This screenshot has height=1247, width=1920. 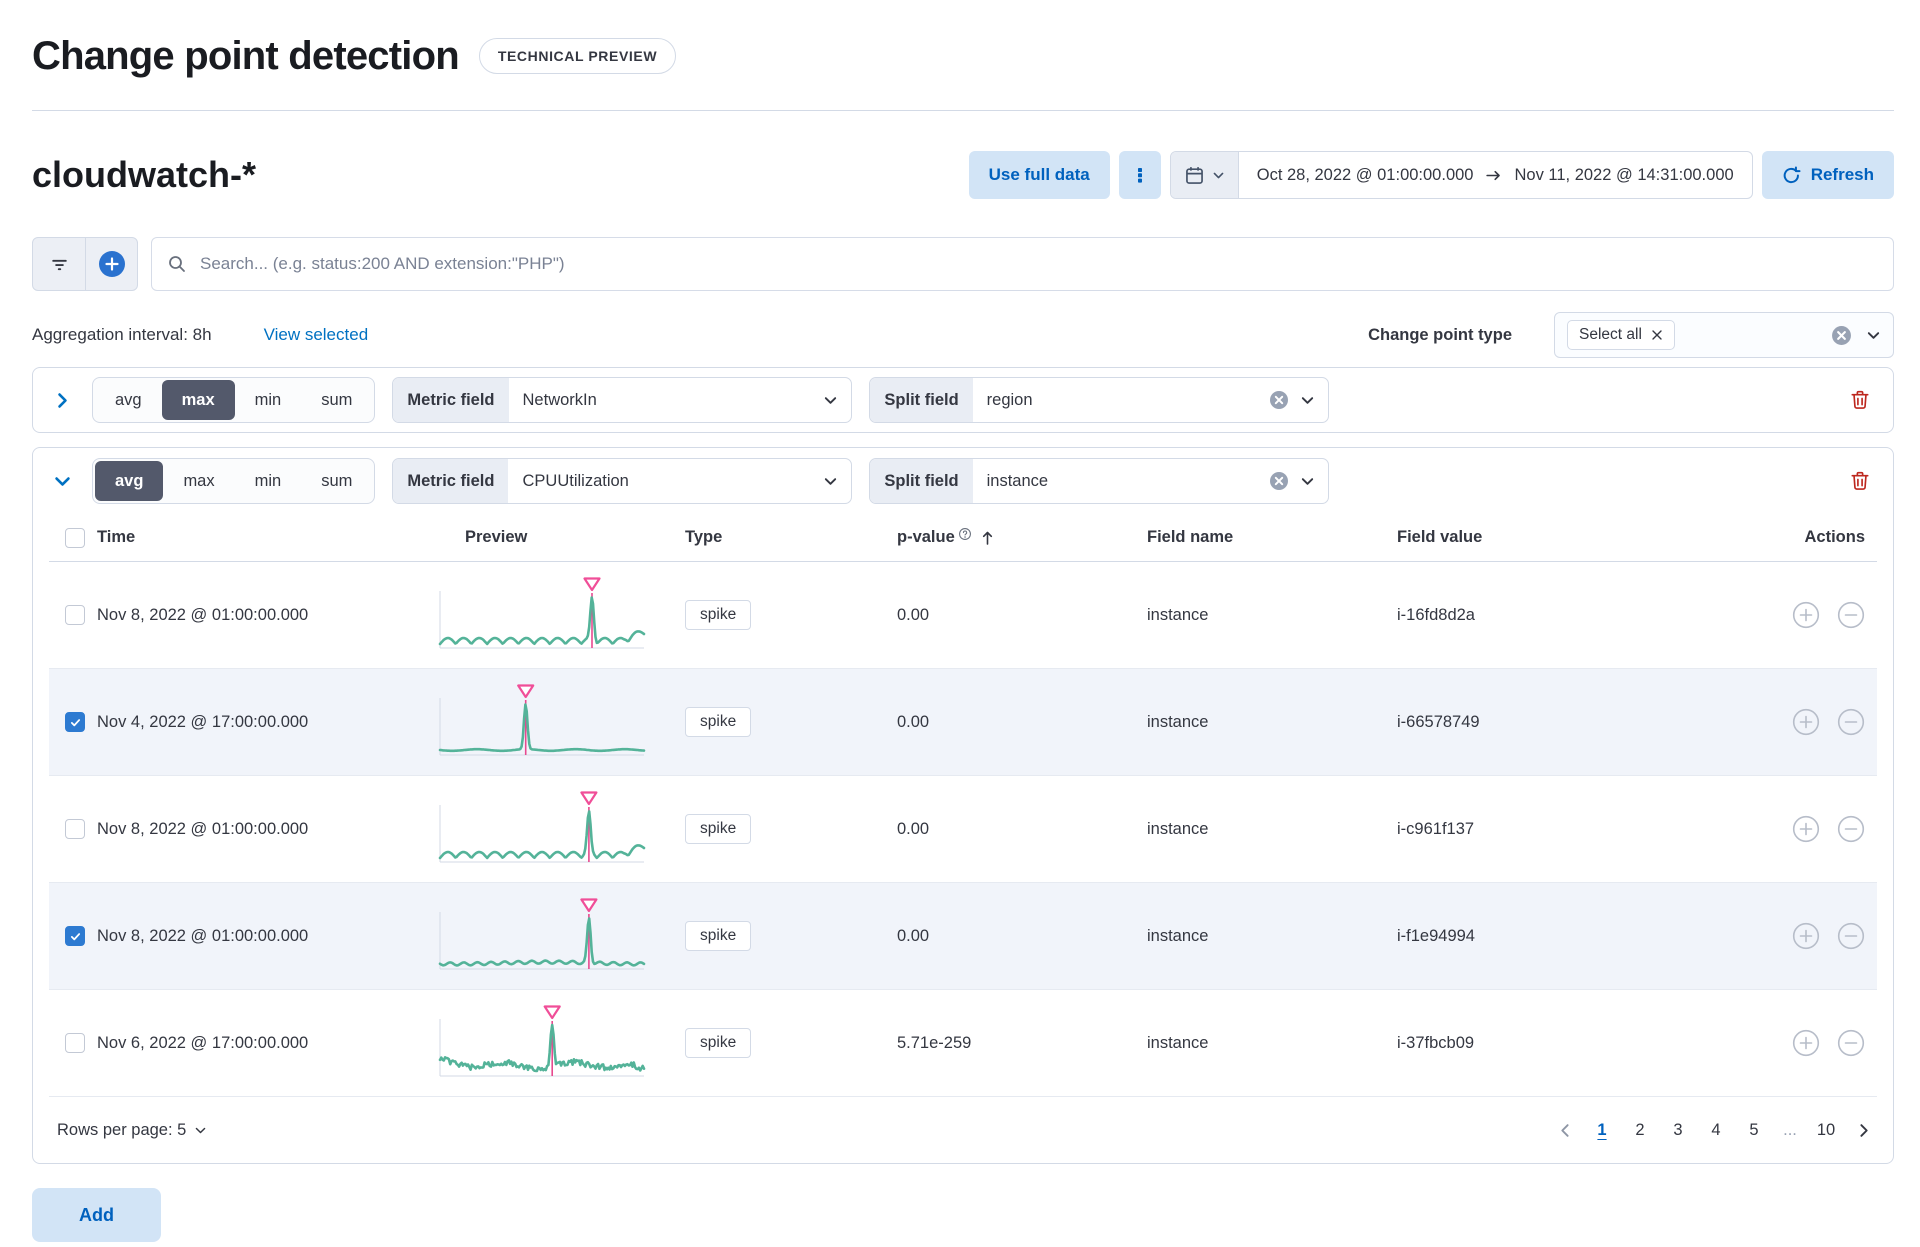 I want to click on search-input, so click(x=1022, y=264).